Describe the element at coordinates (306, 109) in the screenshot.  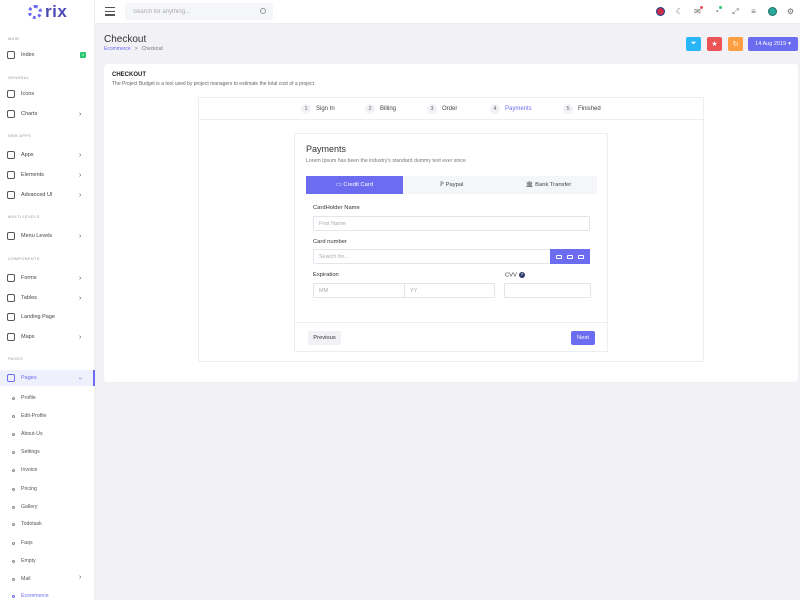
I see `step-number: 1` at that location.